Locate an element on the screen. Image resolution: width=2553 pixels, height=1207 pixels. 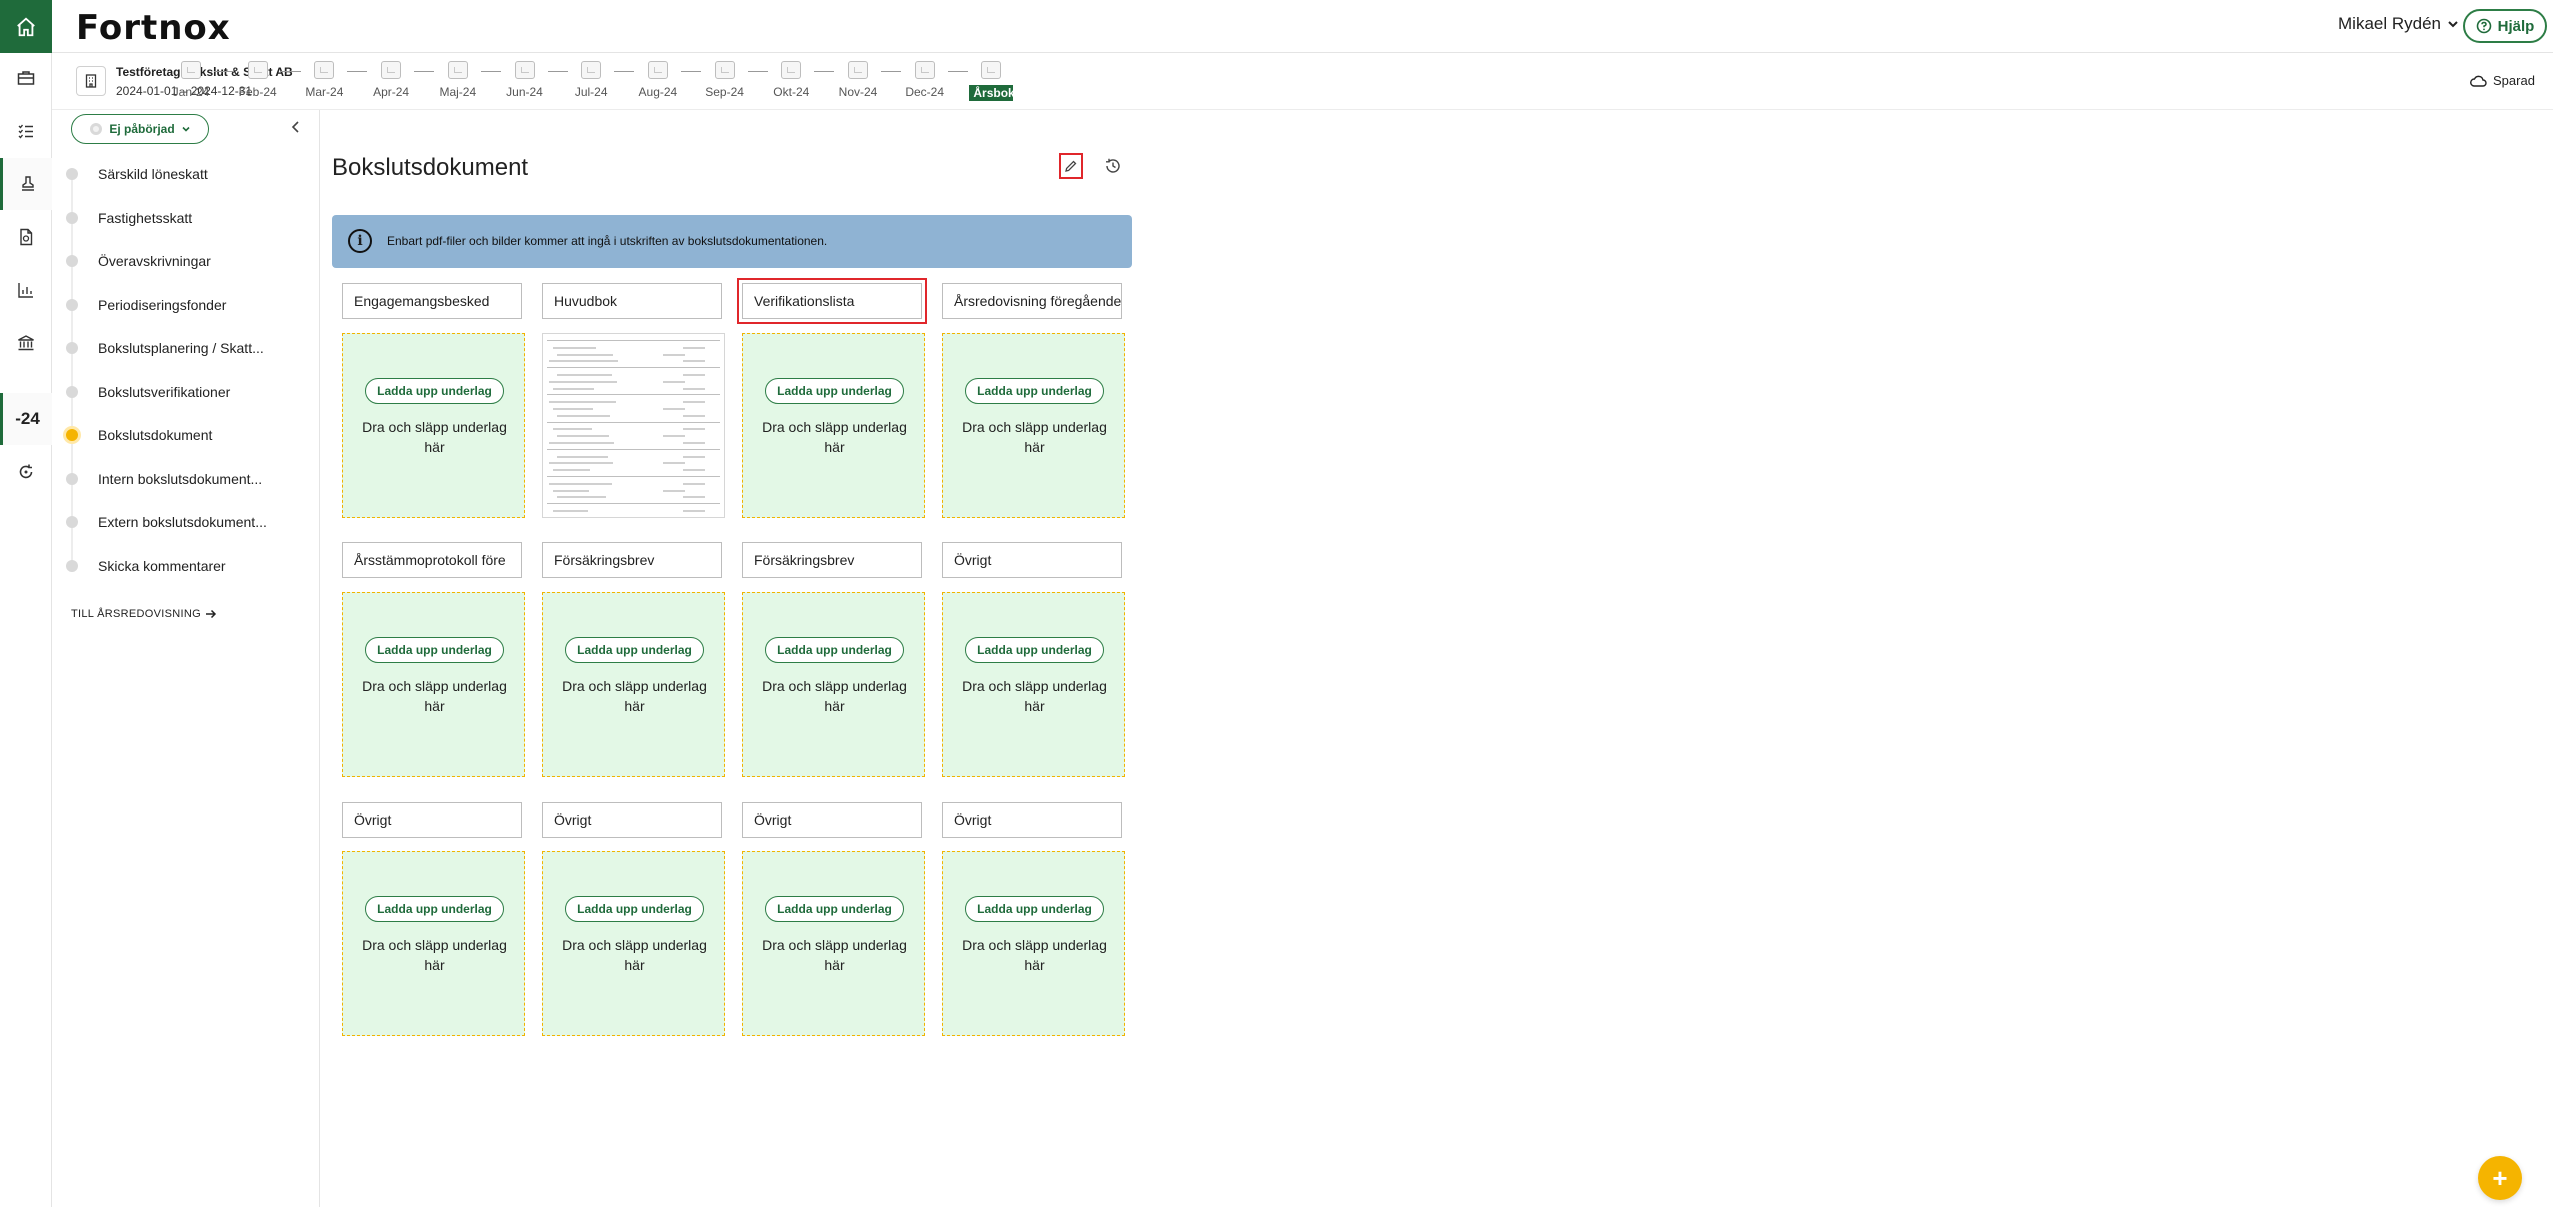
step-item: Bokslutsdokument is located at coordinates (186, 435).